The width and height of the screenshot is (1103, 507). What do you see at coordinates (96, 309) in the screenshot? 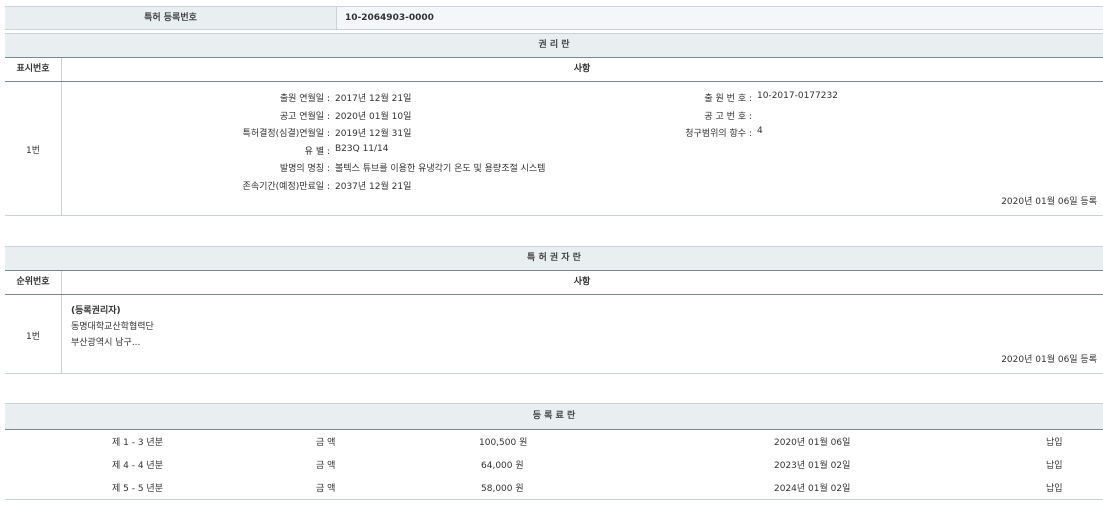
I see `holder-type: (등록권리자)` at bounding box center [96, 309].